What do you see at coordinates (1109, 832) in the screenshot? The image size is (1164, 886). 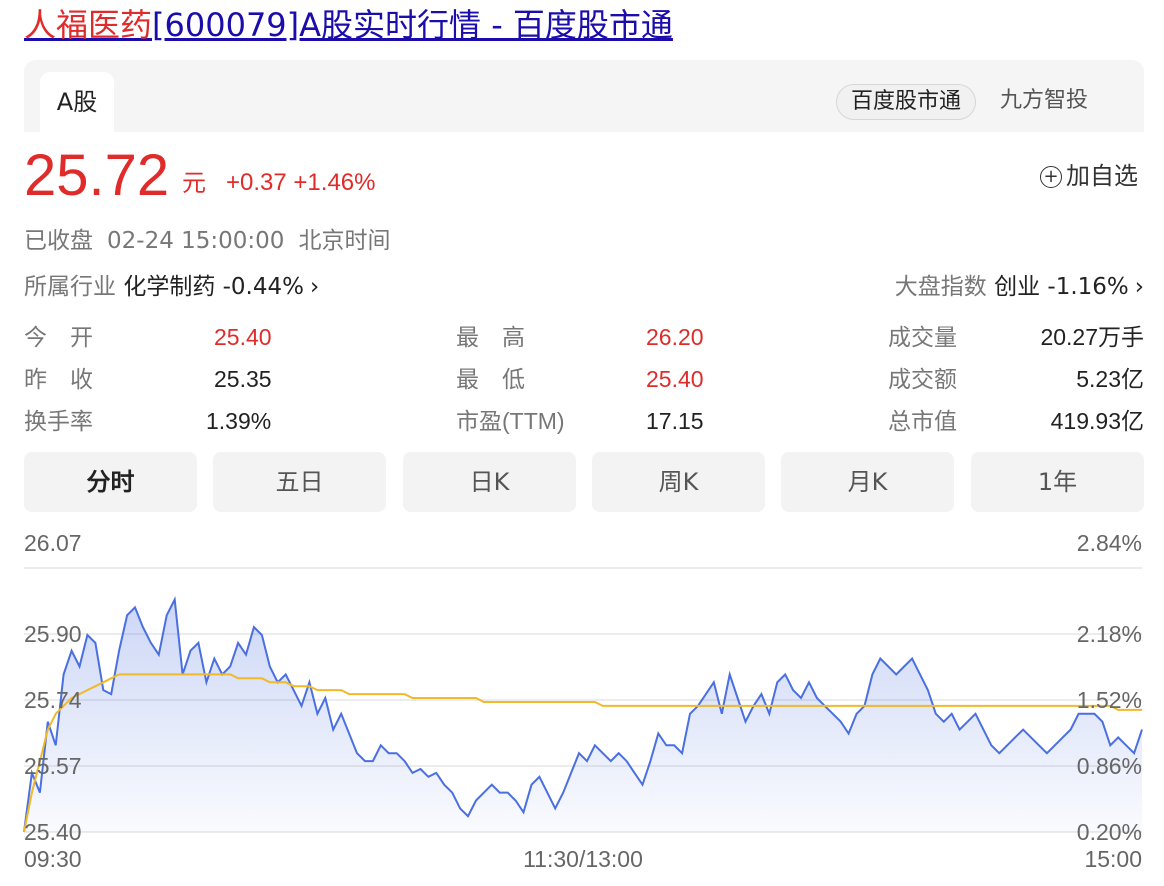 I see `y-tick-label-right: 0.20%` at bounding box center [1109, 832].